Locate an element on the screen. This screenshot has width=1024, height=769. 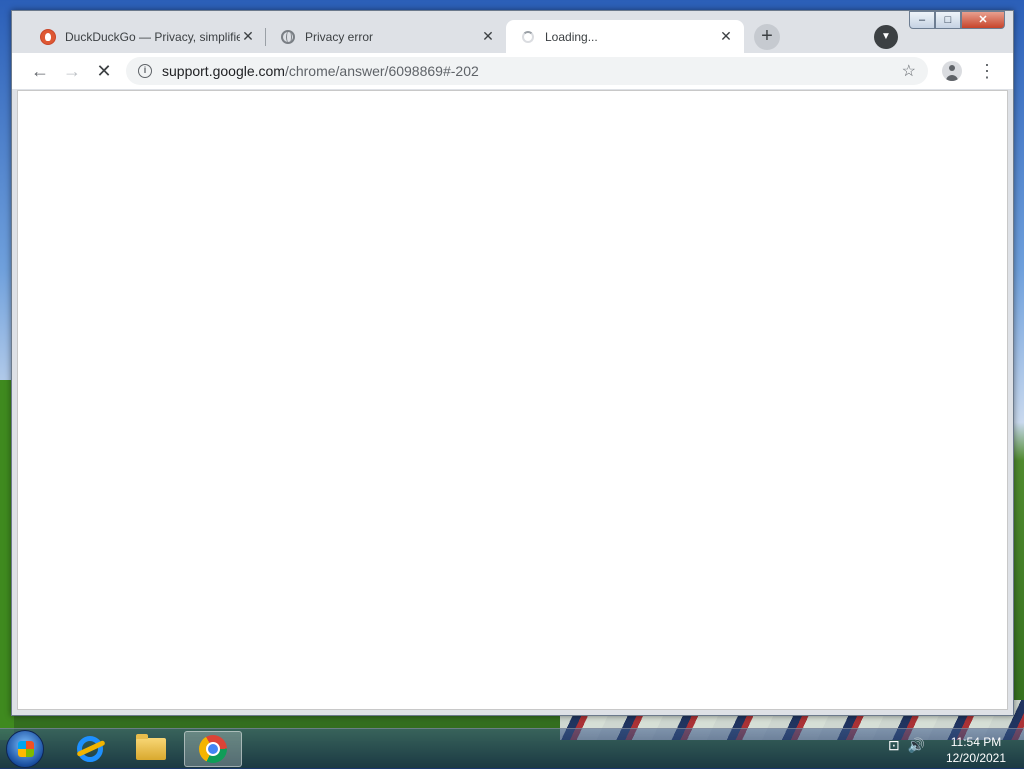
maximize-button: □ is located at coordinates (948, 20).